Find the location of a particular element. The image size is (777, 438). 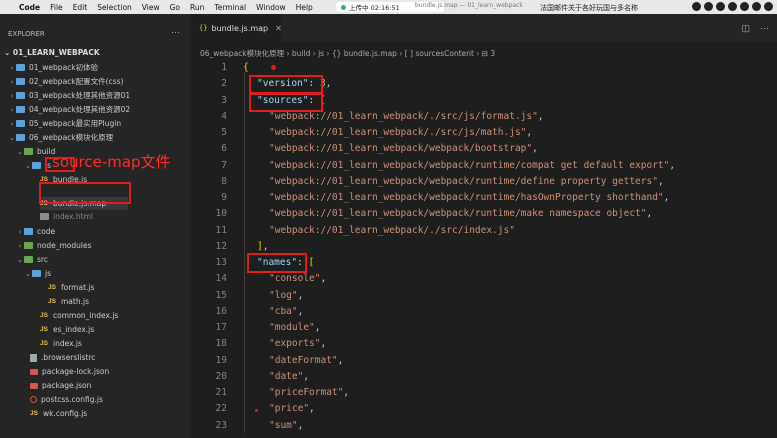

line-number: 3 is located at coordinates (224, 100).